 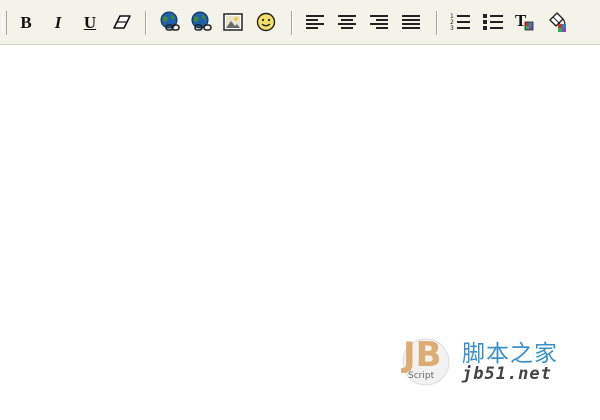 I want to click on unordered-list-button, so click(x=493, y=22).